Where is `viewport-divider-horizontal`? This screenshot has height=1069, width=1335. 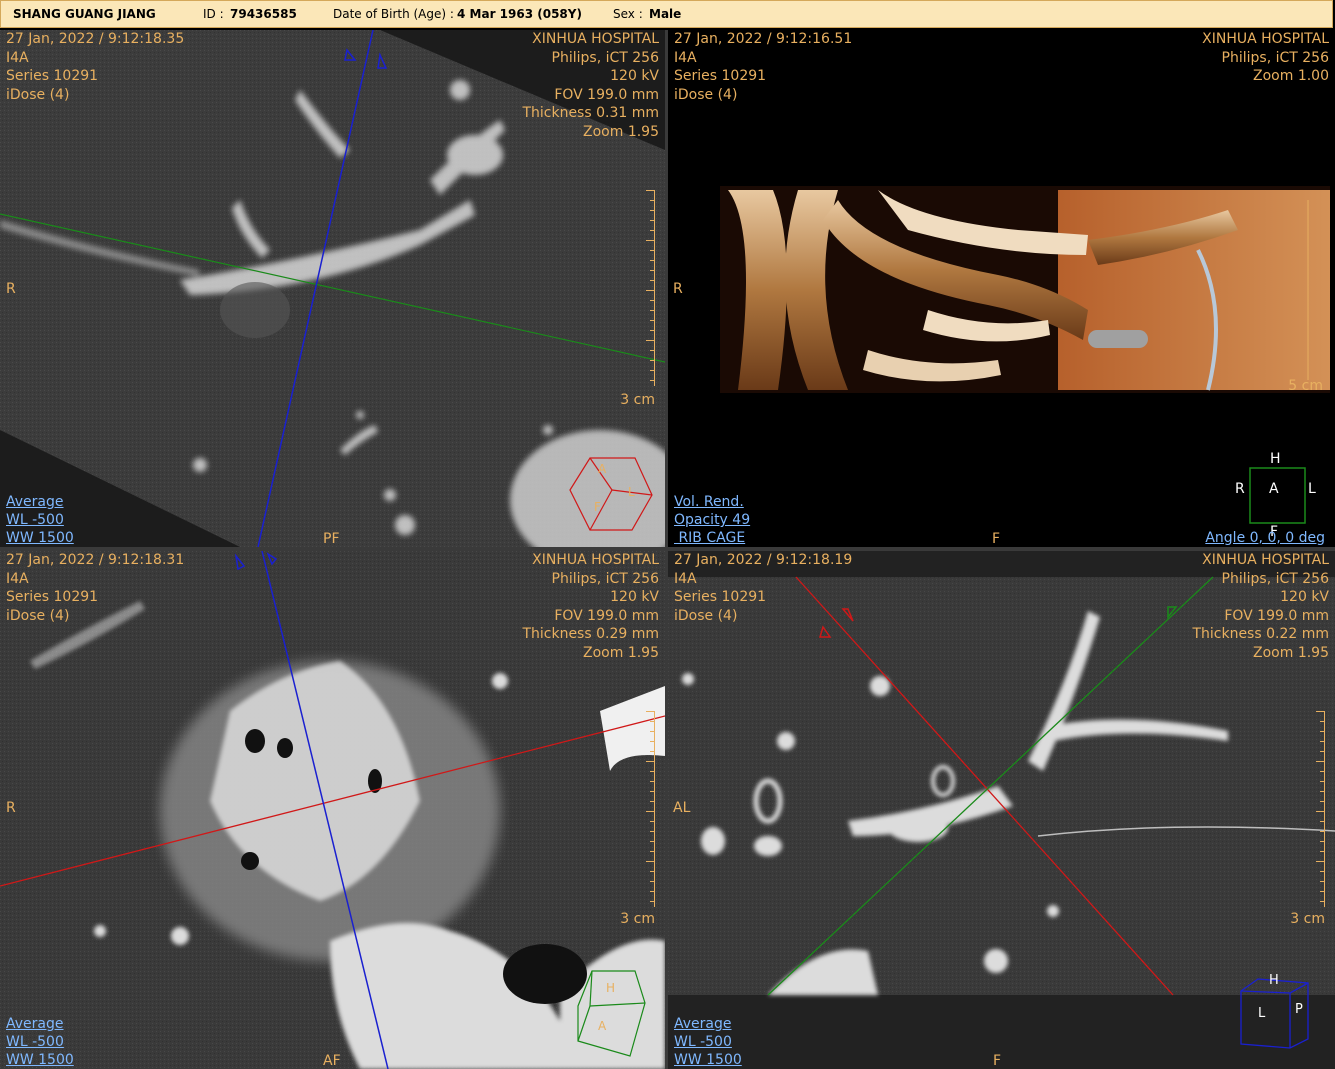 viewport-divider-horizontal is located at coordinates (667, 549).